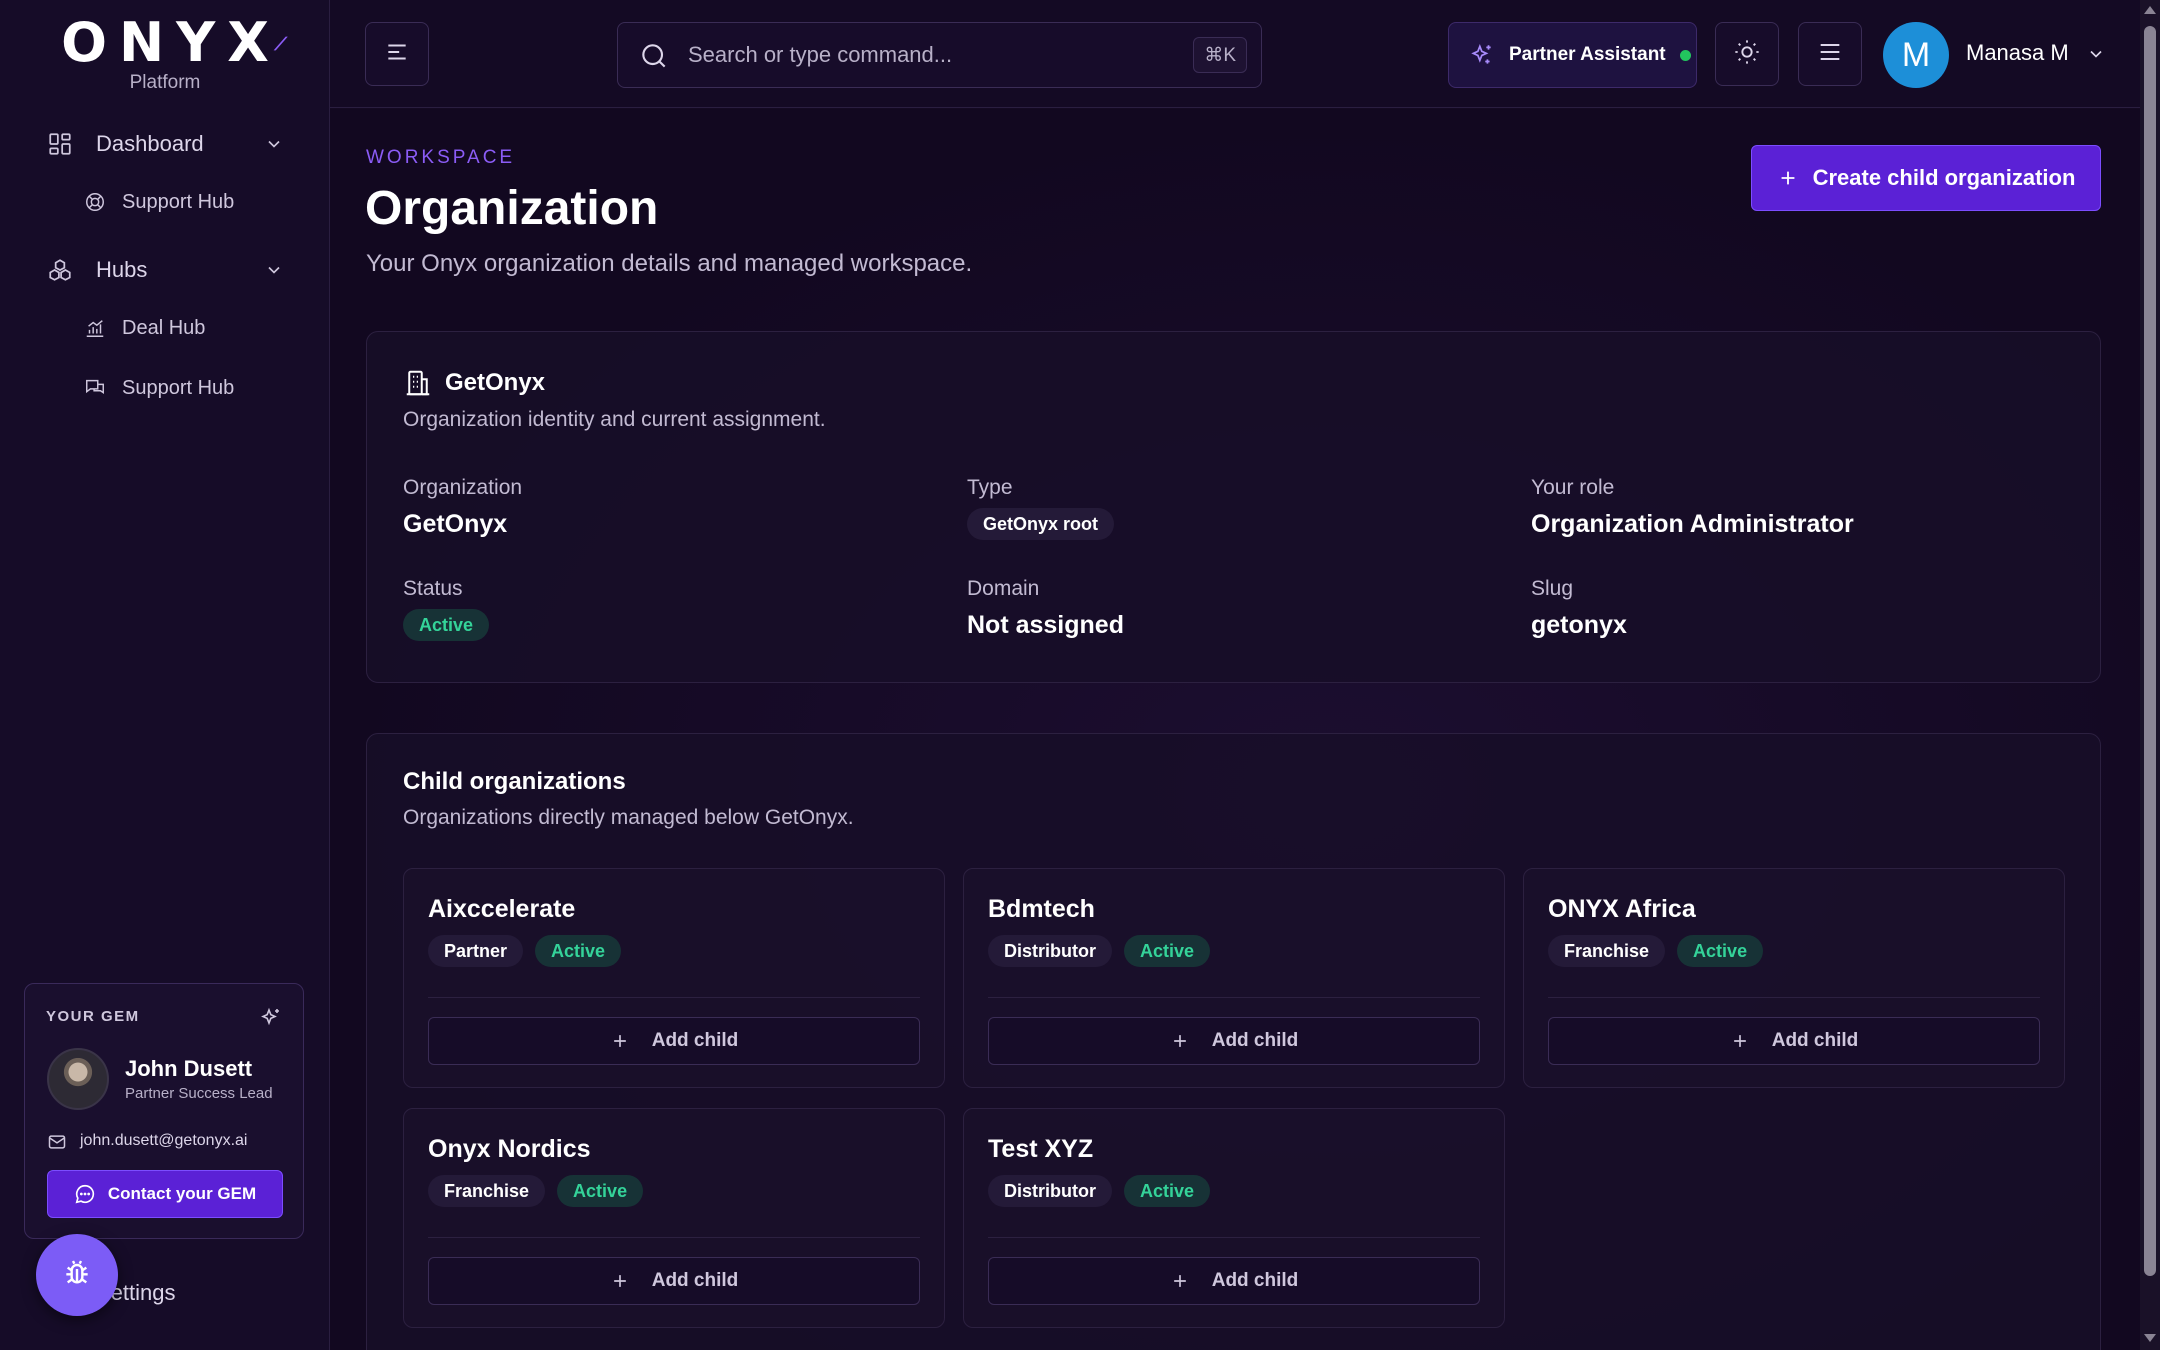 The height and width of the screenshot is (1350, 2160). I want to click on type-badge: Partner, so click(476, 951).